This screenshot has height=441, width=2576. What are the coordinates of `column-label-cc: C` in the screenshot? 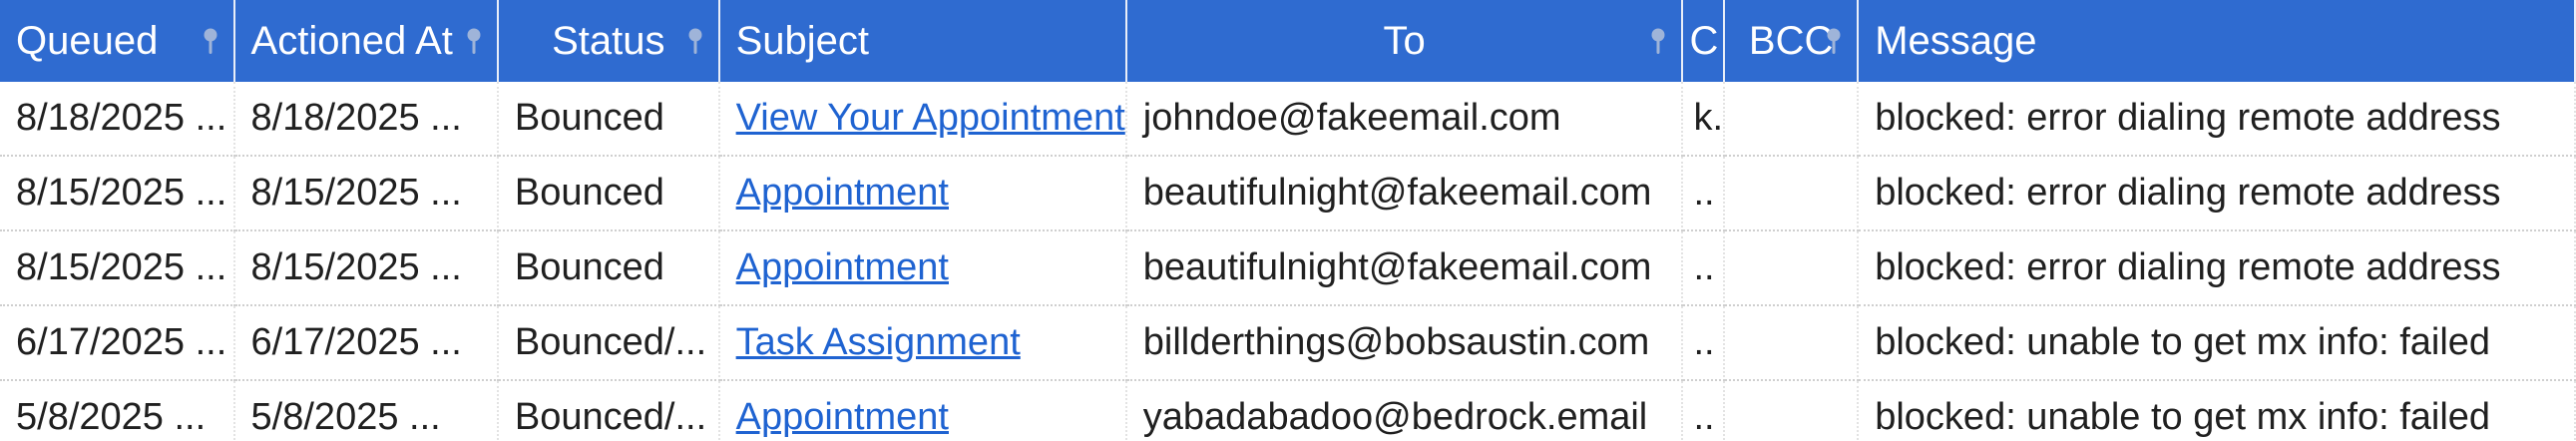 It's located at (1704, 40).